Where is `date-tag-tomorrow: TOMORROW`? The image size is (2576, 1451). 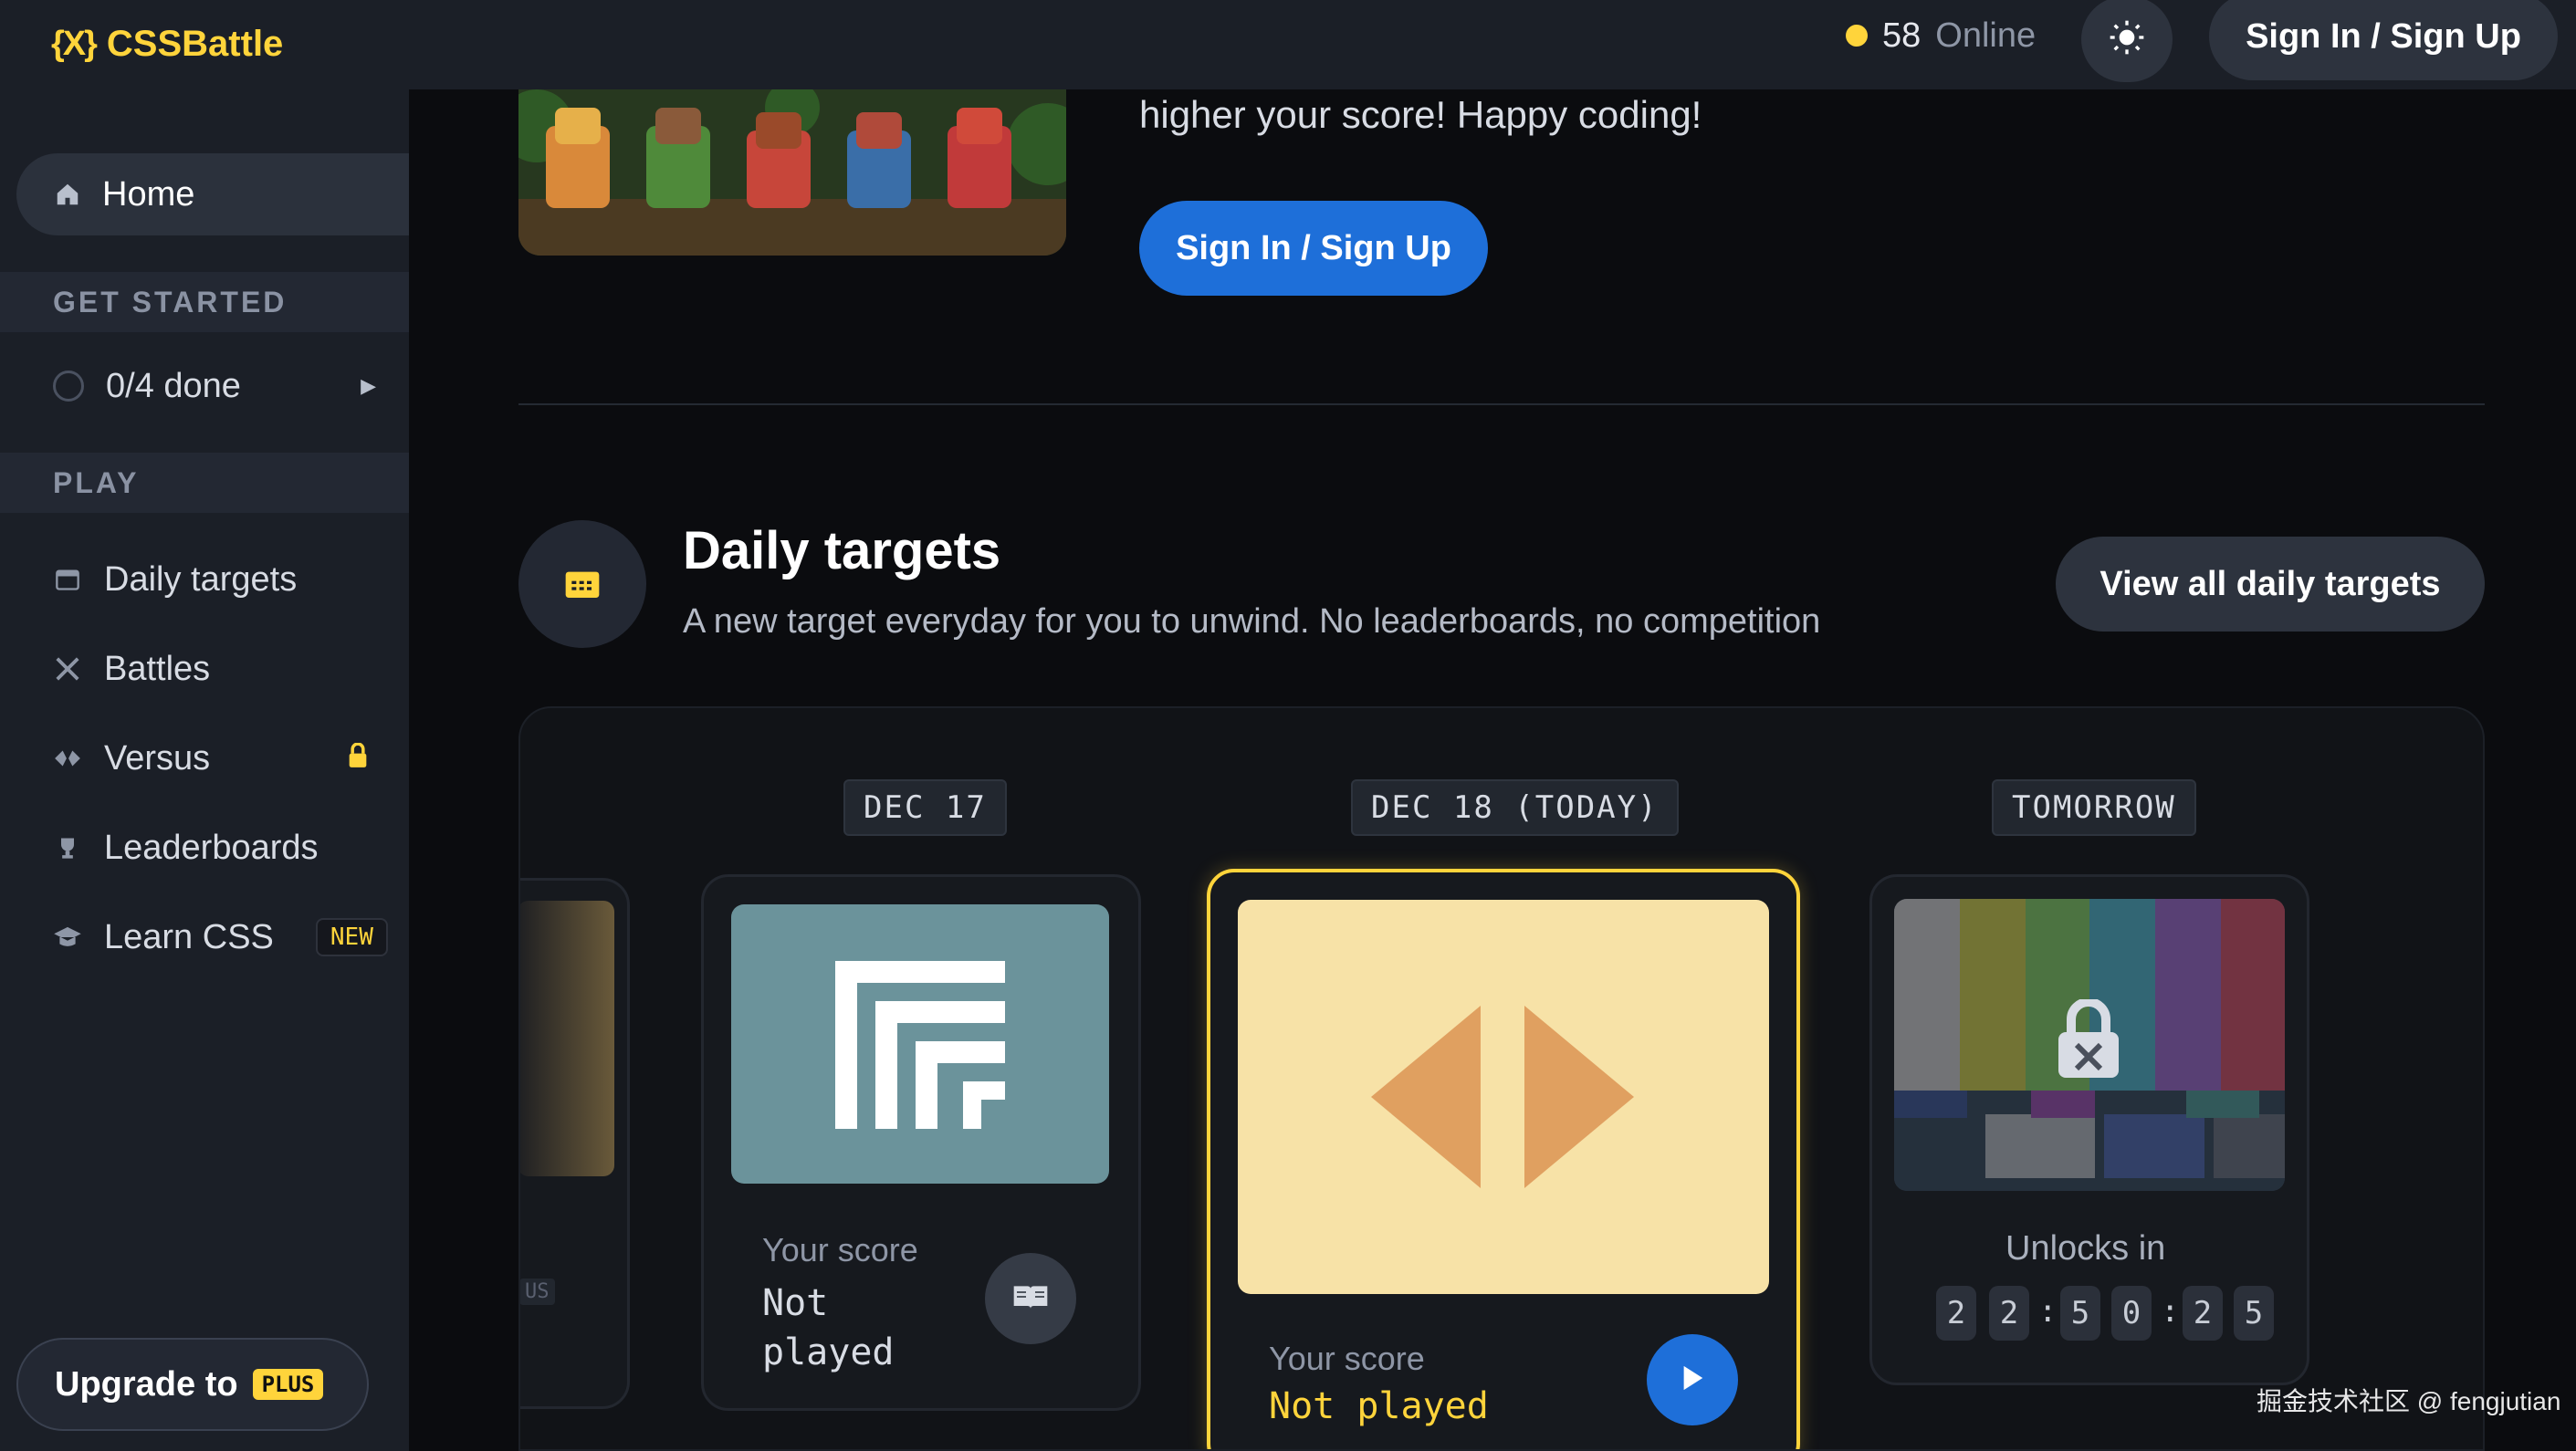 date-tag-tomorrow: TOMORROW is located at coordinates (2094, 808).